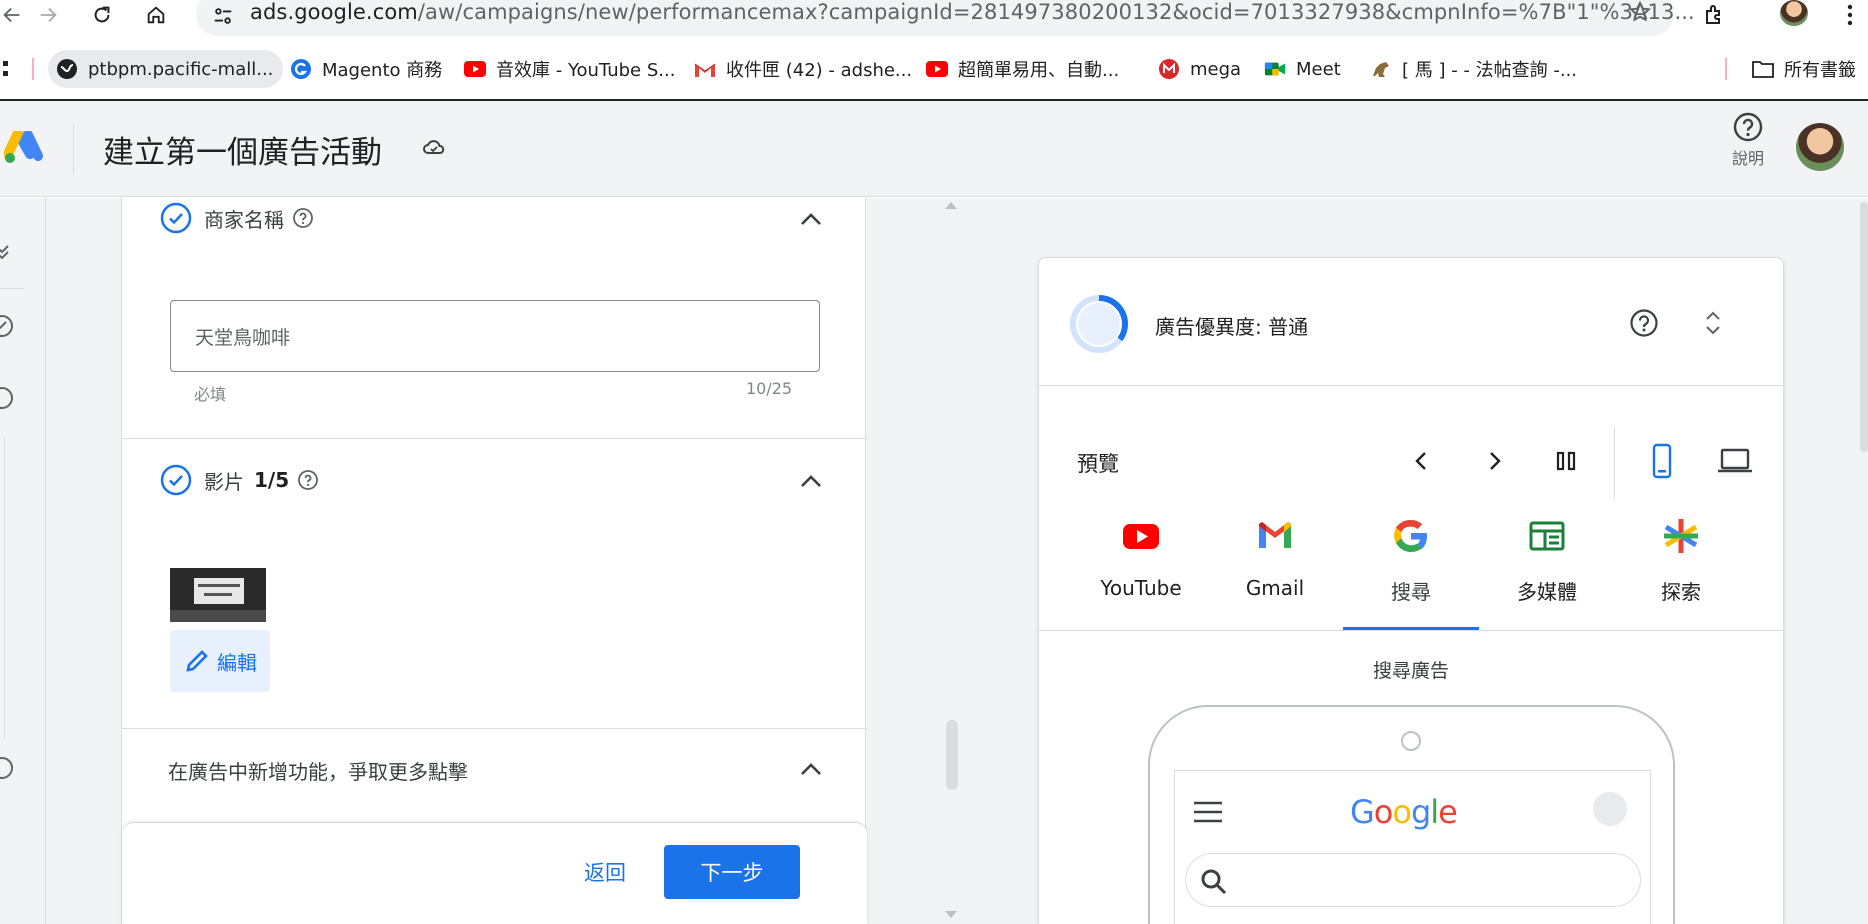 Image resolution: width=1868 pixels, height=924 pixels. I want to click on channel-tab-search: 搜尋, so click(1411, 573).